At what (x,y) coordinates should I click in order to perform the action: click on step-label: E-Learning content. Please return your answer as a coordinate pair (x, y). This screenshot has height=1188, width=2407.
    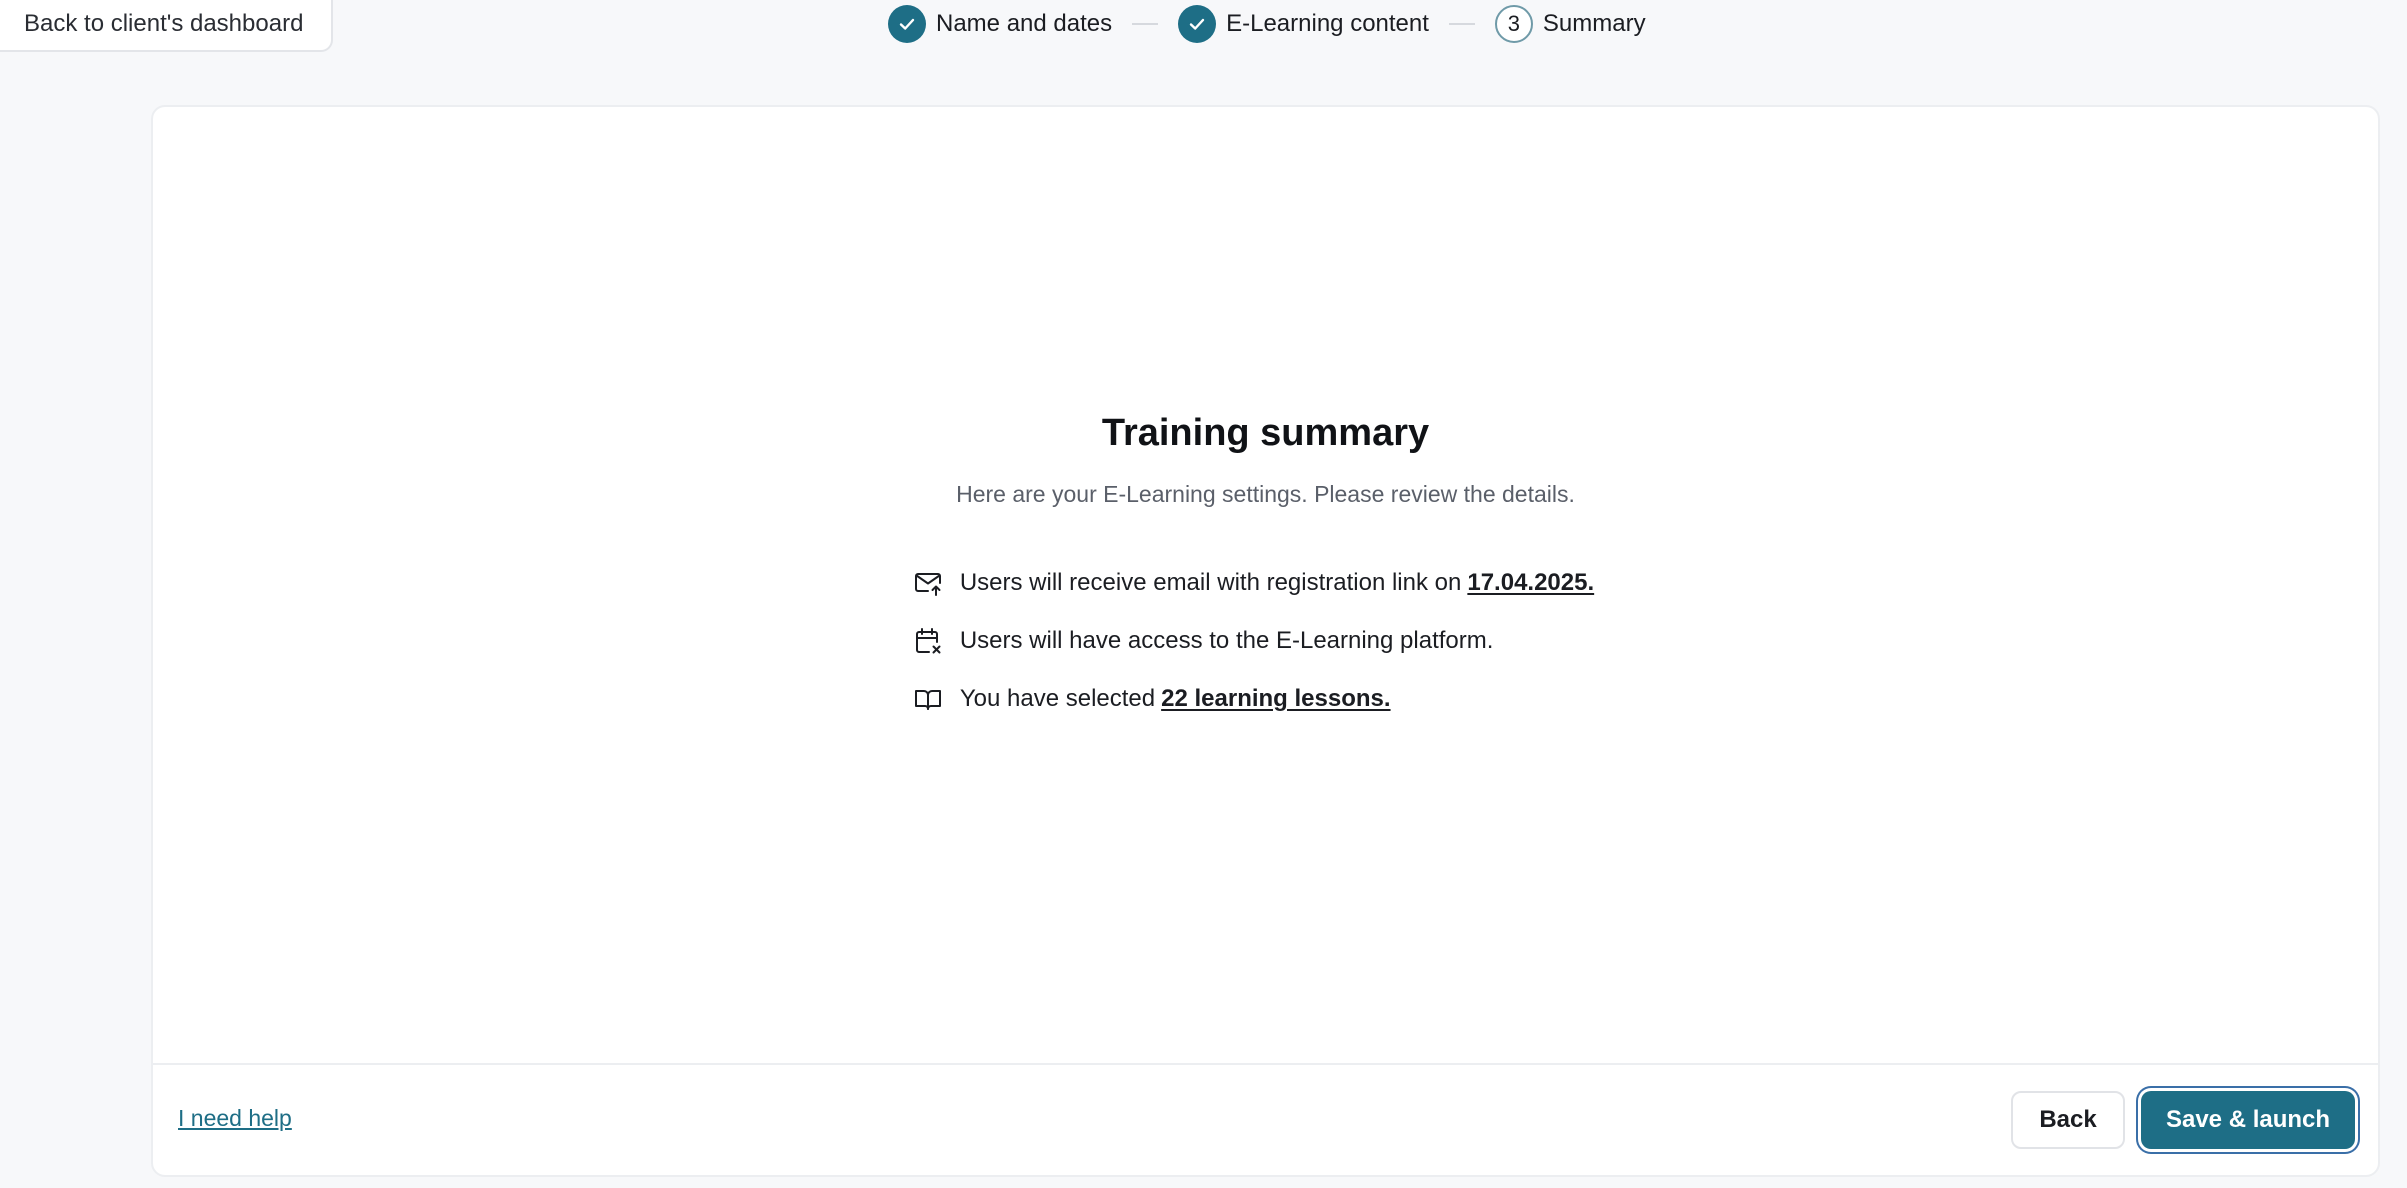
    Looking at the image, I should click on (1327, 23).